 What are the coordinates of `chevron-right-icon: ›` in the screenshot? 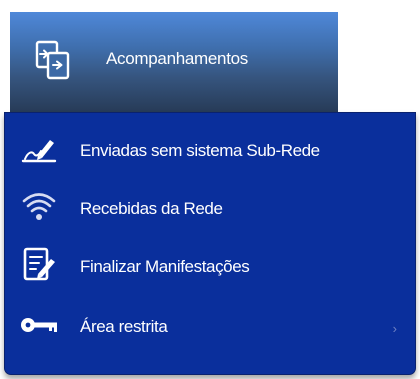 It's located at (394, 328).